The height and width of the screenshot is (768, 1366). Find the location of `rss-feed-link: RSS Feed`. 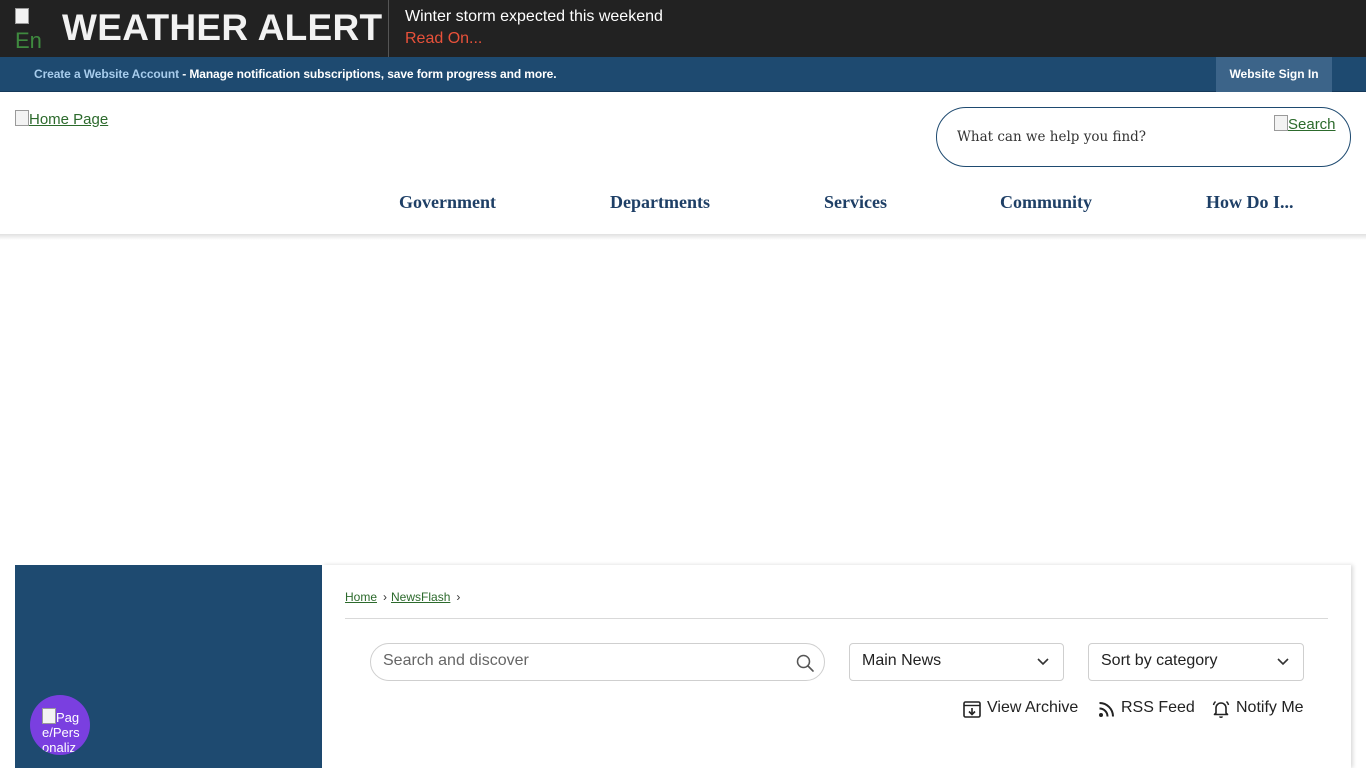

rss-feed-link: RSS Feed is located at coordinates (1158, 708).